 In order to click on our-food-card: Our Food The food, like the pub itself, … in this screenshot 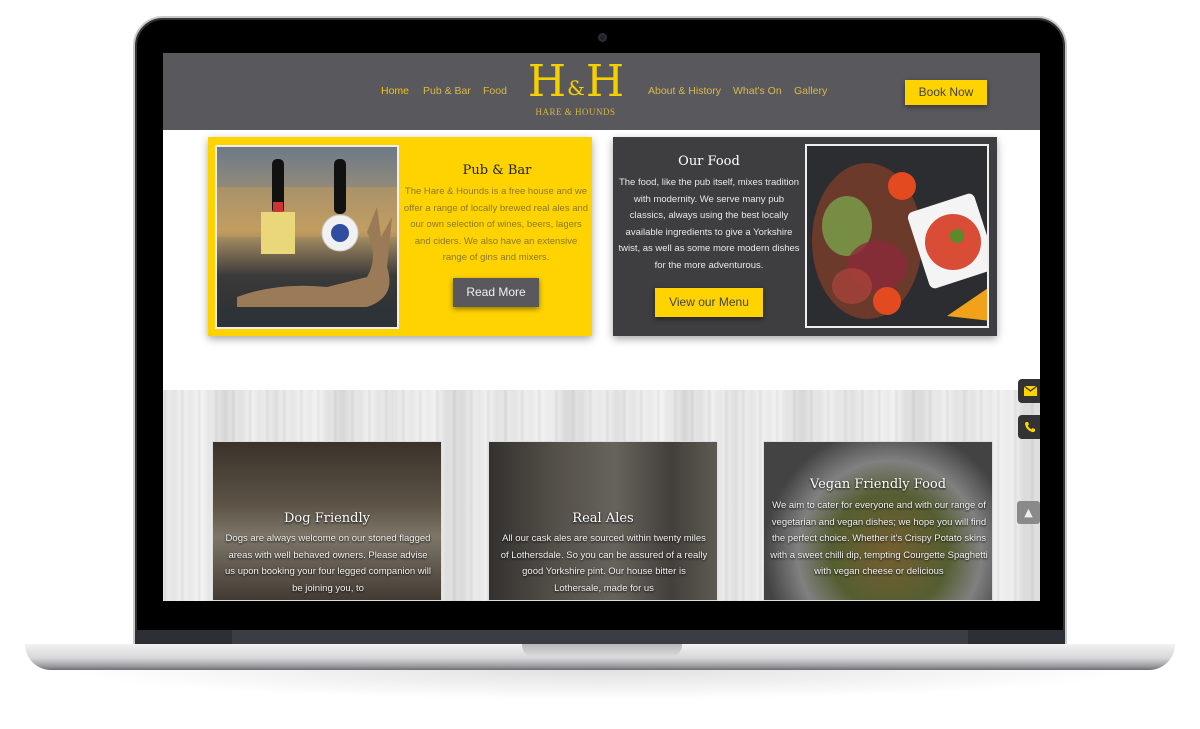, I will do `click(805, 236)`.